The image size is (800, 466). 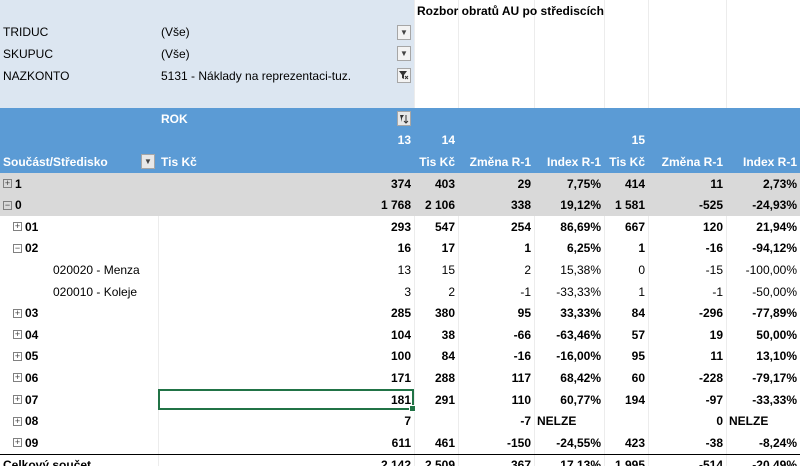 I want to click on value-cell: 19,12%, so click(x=569, y=205).